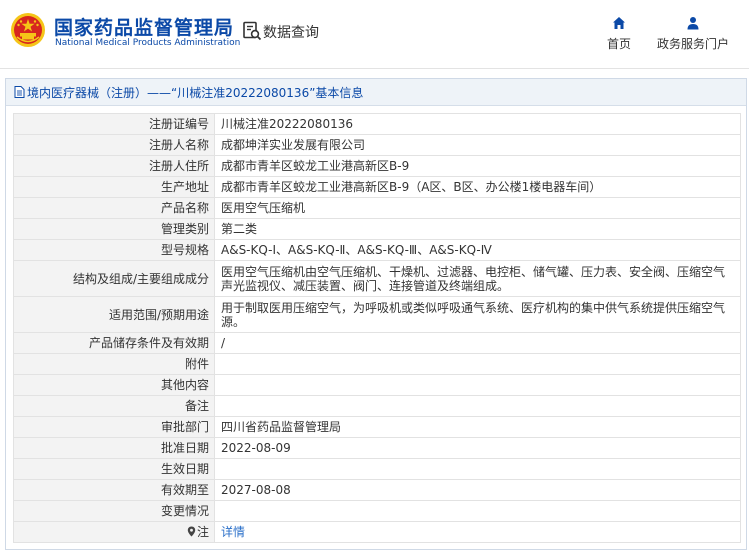  What do you see at coordinates (114, 314) in the screenshot?
I see `field-label: 适用范围/预期用途` at bounding box center [114, 314].